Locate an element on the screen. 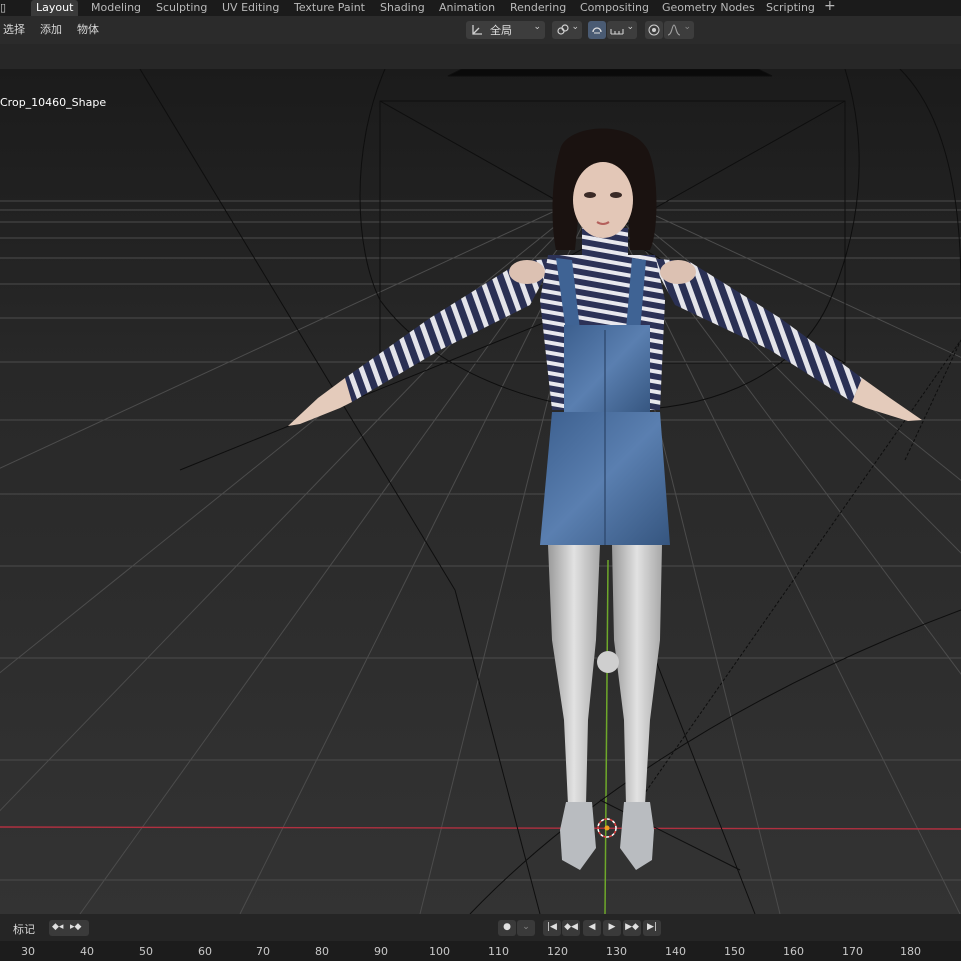 Image resolution: width=961 pixels, height=961 pixels. play-icon: ▶ is located at coordinates (612, 928).